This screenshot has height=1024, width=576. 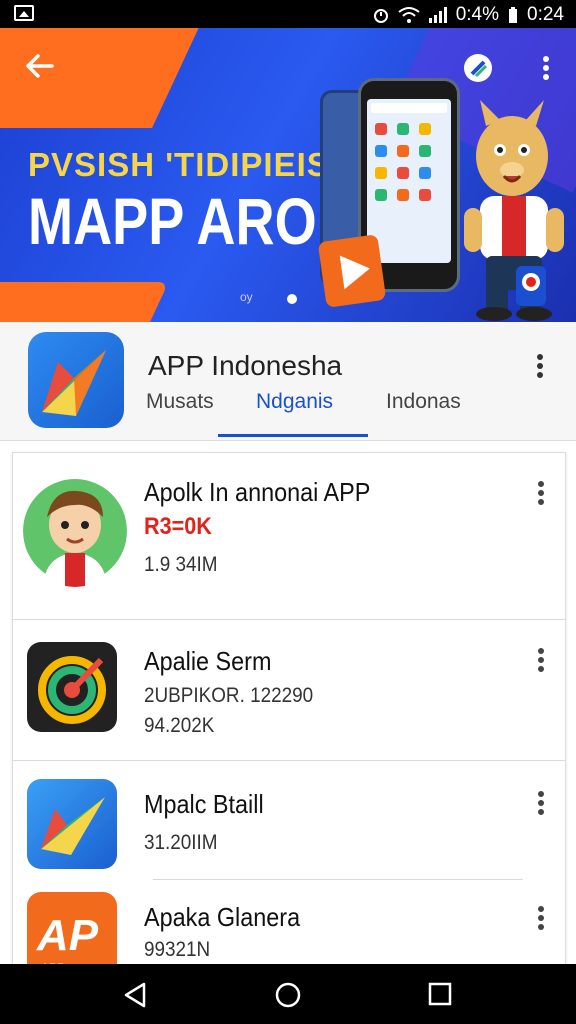 What do you see at coordinates (84, 302) in the screenshot?
I see `hero-decor` at bounding box center [84, 302].